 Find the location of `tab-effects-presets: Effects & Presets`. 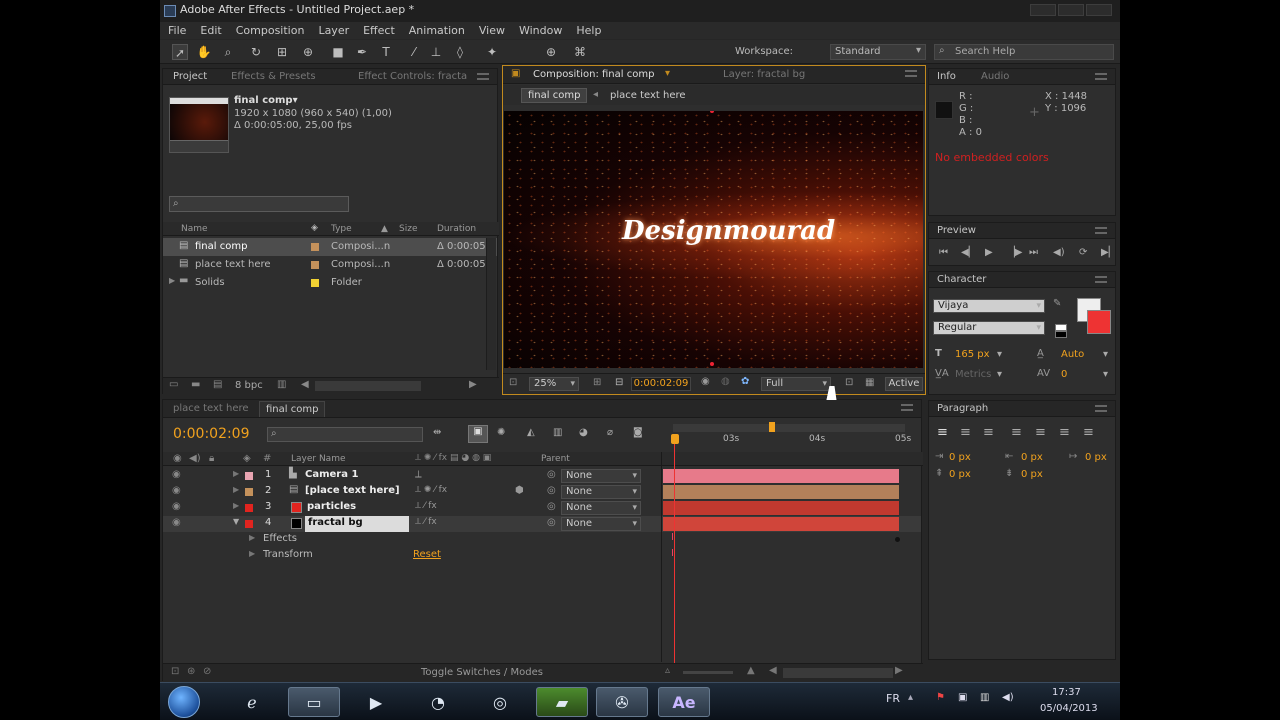

tab-effects-presets: Effects & Presets is located at coordinates (273, 76).